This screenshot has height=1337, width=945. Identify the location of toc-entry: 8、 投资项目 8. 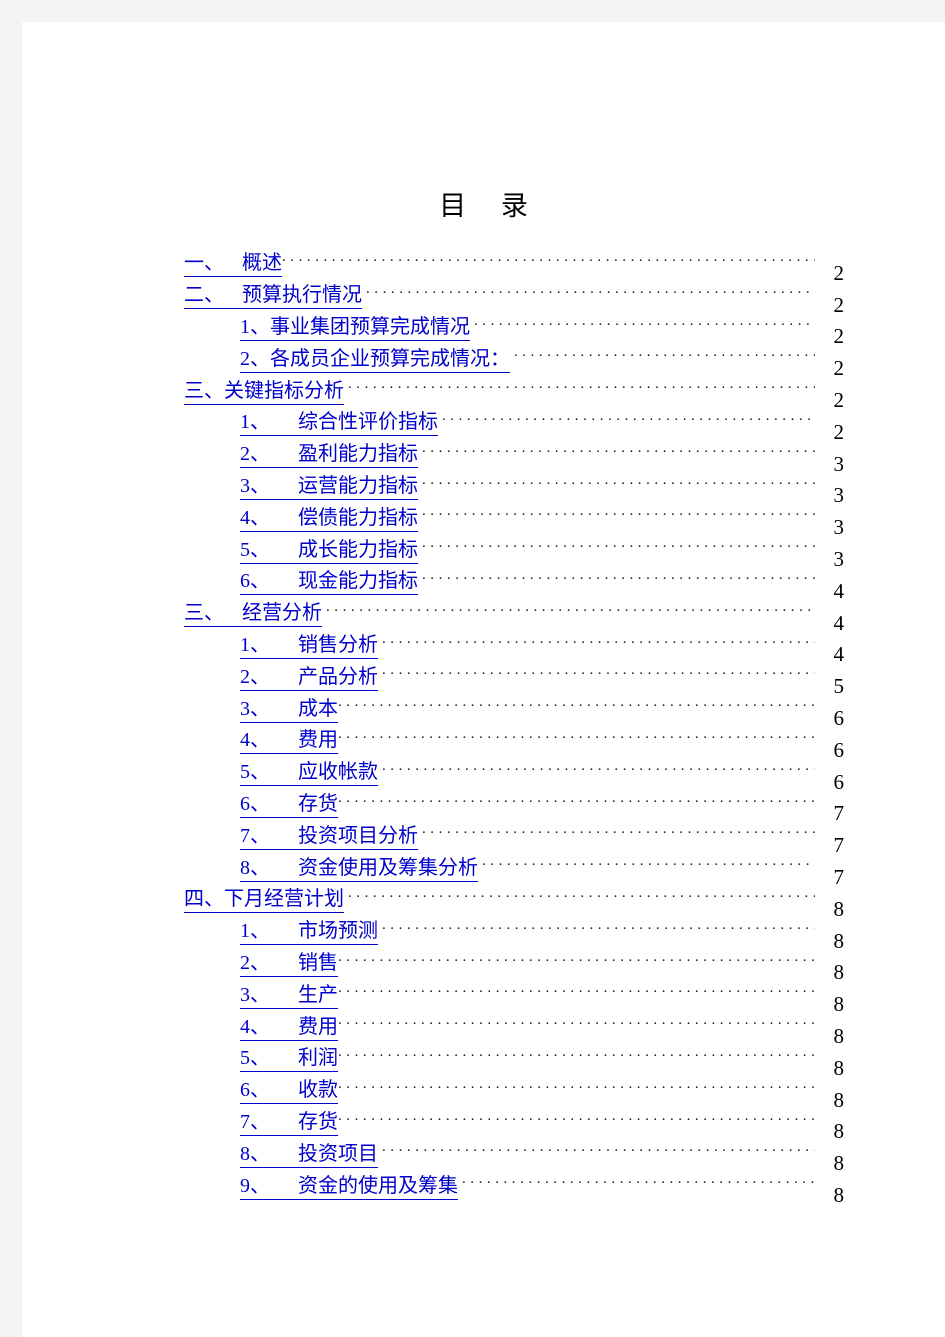
(514, 1156).